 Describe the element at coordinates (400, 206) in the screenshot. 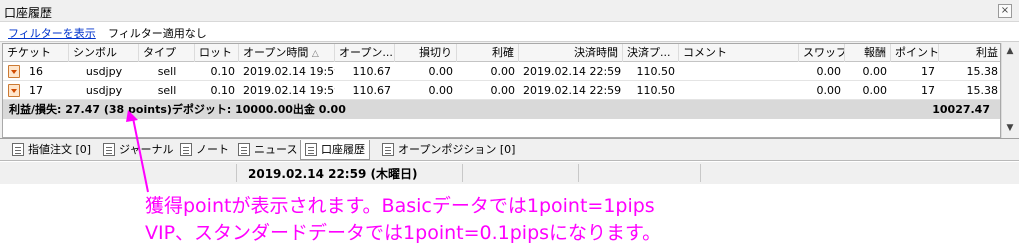

I see `annotation-line-1: 獲得pointが表示されます。Basicデータでは1point=1pips` at that location.